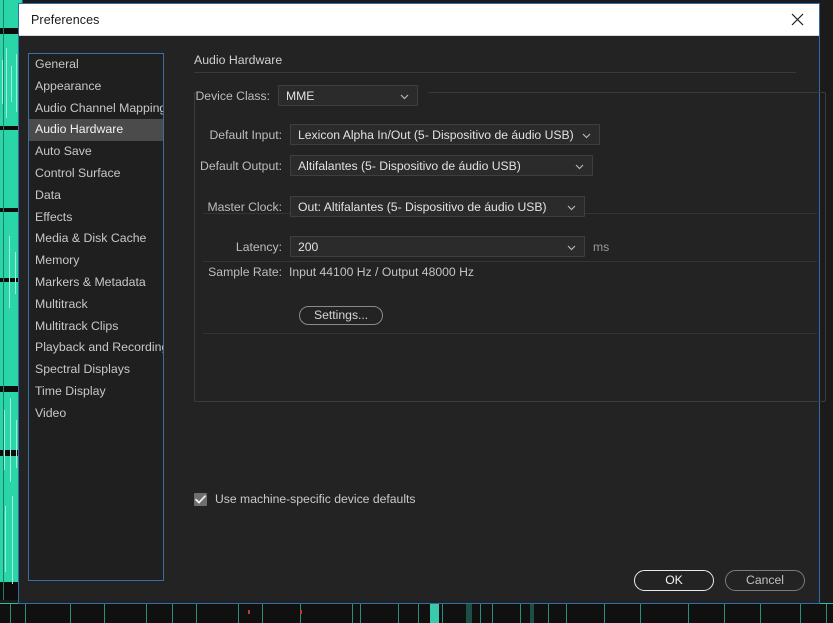 This screenshot has height=623, width=833. Describe the element at coordinates (96, 218) in the screenshot. I see `sidebar-item-effects: Effects` at that location.